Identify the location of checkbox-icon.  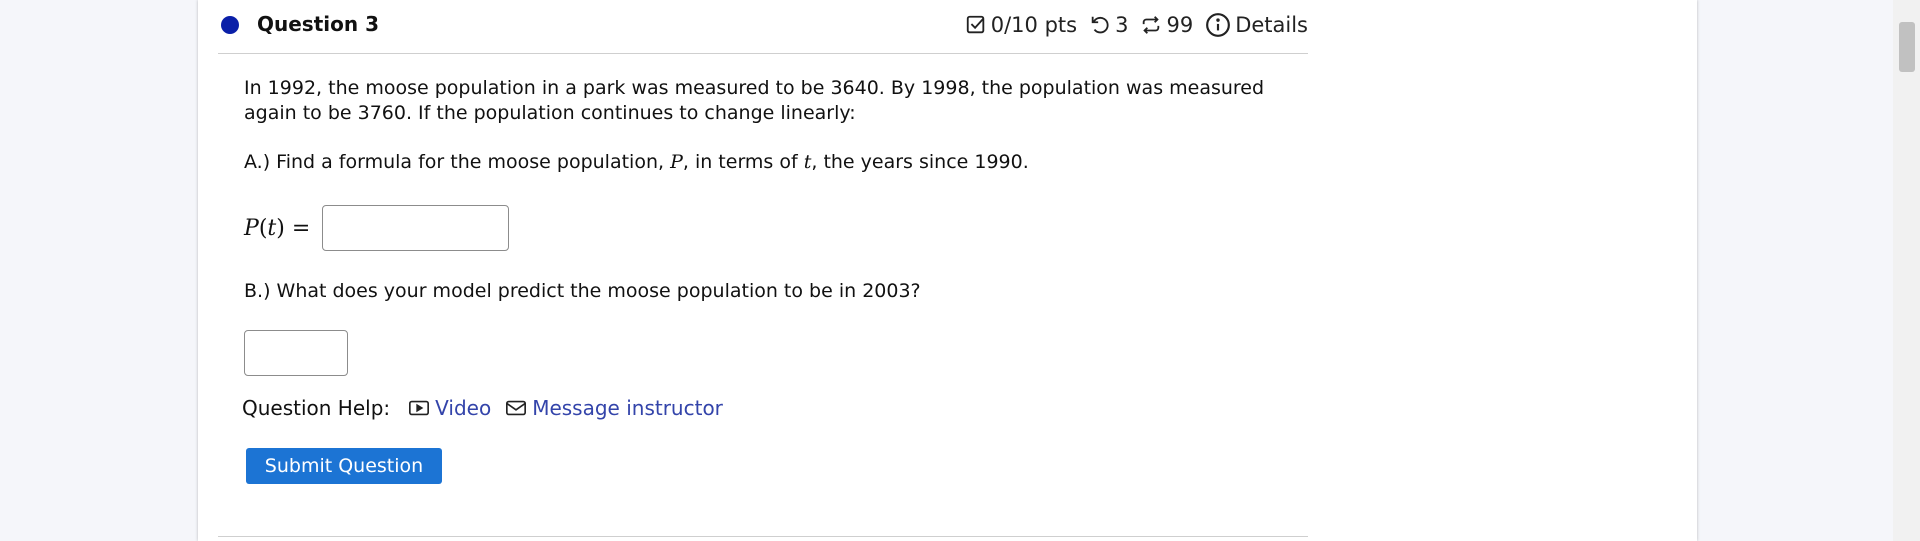
(975, 24).